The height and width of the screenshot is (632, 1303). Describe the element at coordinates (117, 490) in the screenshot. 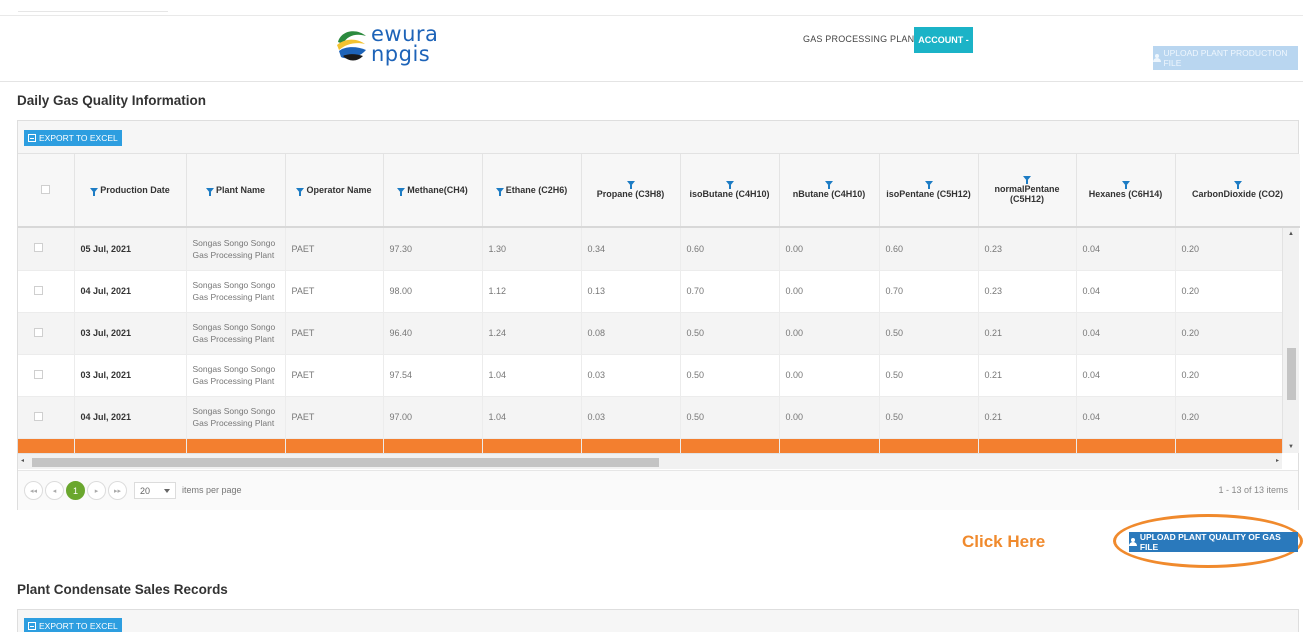

I see `last-page-button: ▸▸` at that location.